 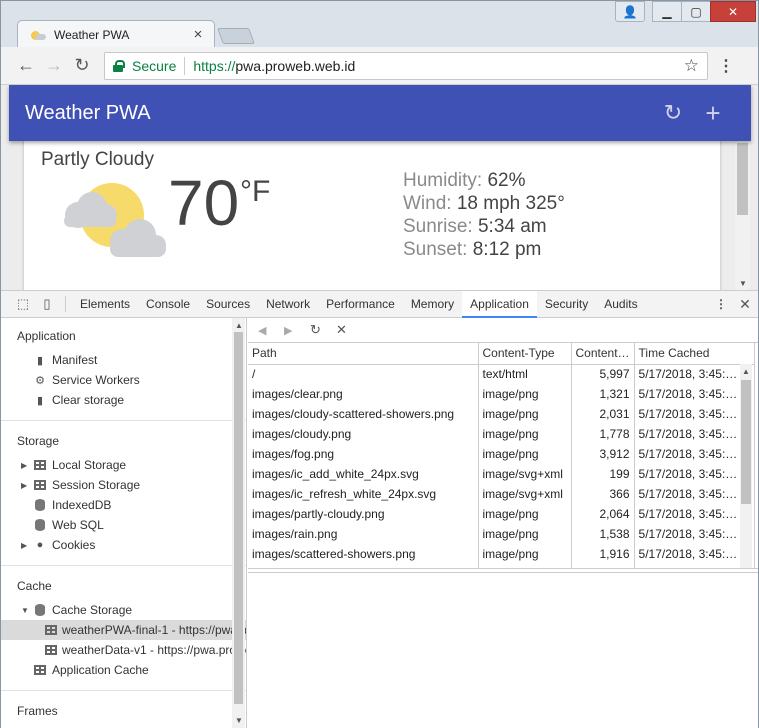 What do you see at coordinates (26, 610) in the screenshot?
I see `collapse-triangle-icon: ▼` at bounding box center [26, 610].